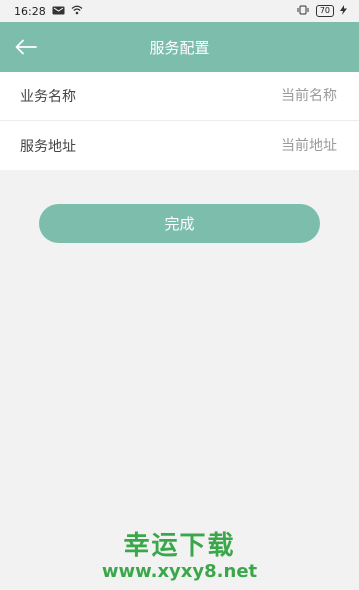 The width and height of the screenshot is (359, 590). I want to click on watermark-url: www.xyxy8.net, so click(179, 571).